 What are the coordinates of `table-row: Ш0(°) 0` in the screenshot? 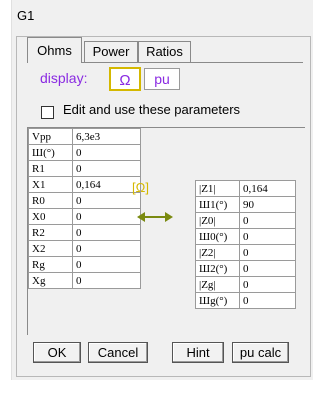 It's located at (245, 236).